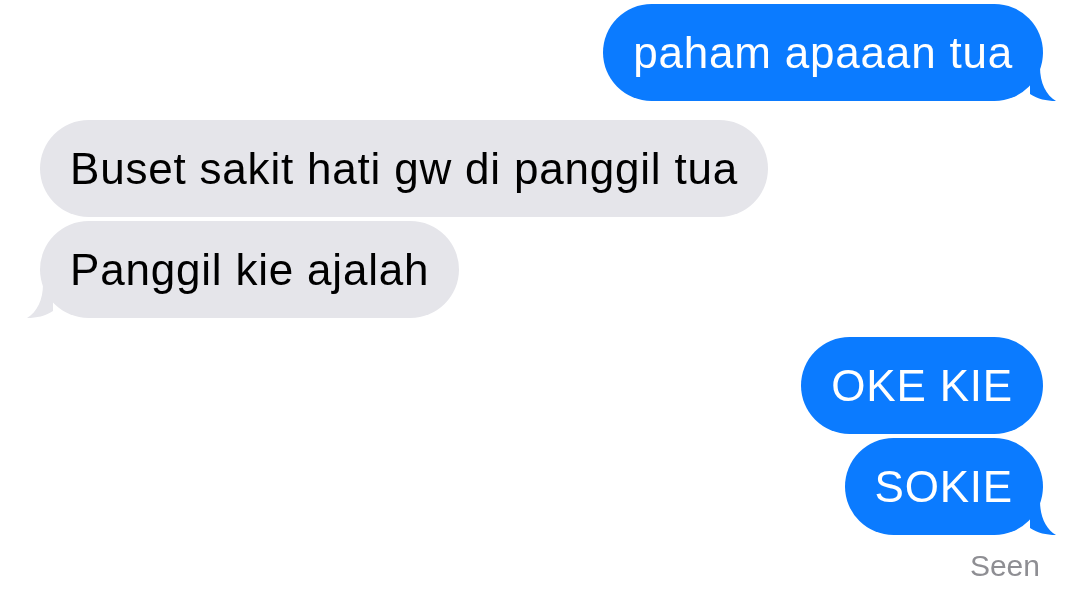 The image size is (1080, 608). What do you see at coordinates (1004, 566) in the screenshot?
I see `read-receipt: Seen` at bounding box center [1004, 566].